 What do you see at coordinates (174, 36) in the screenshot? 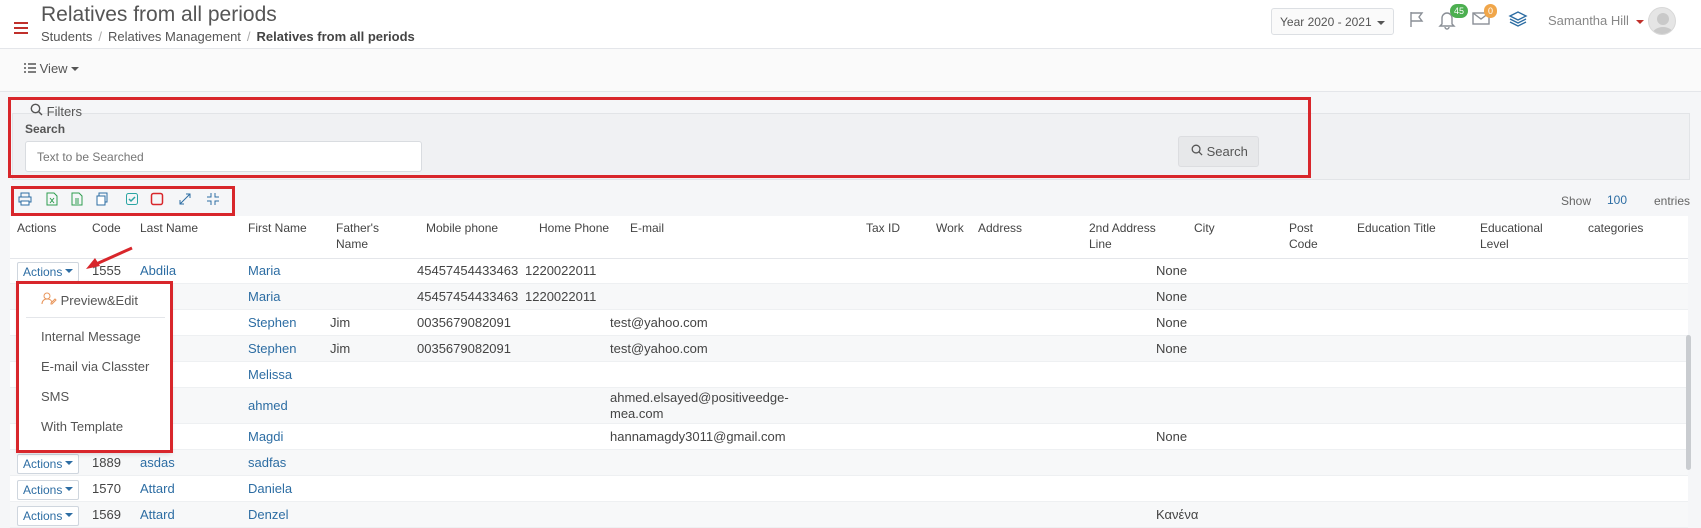
I see `breadcrumb-relatives-management: Relatives Management` at bounding box center [174, 36].